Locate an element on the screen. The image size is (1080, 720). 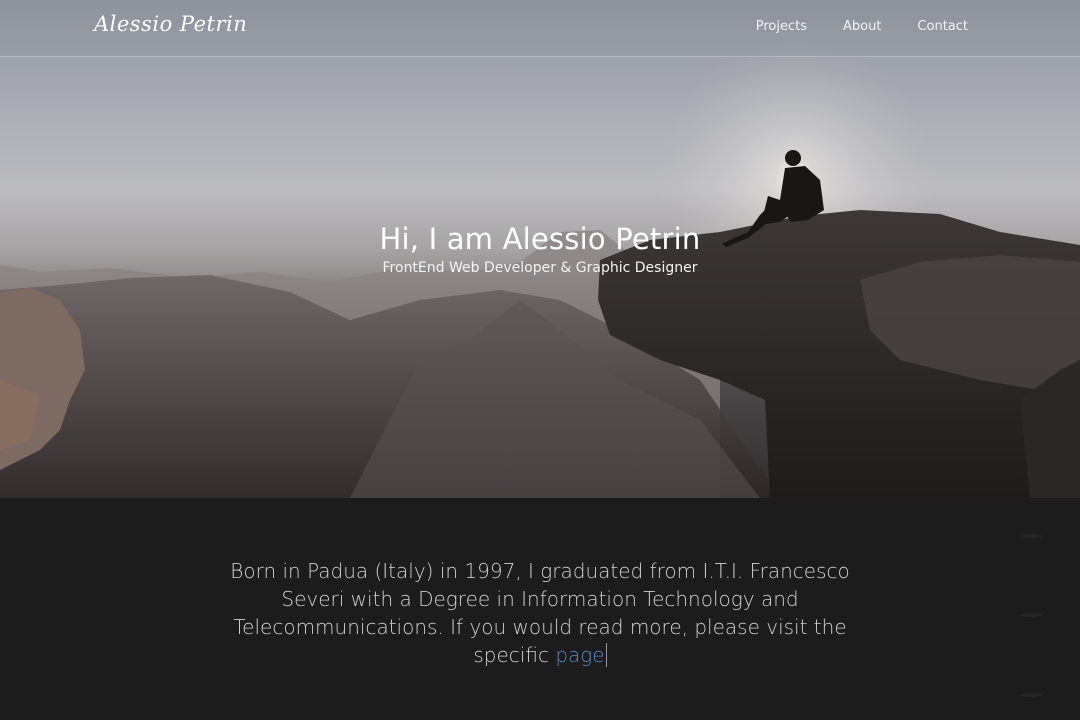
nav-link-about: About is located at coordinates (862, 26).